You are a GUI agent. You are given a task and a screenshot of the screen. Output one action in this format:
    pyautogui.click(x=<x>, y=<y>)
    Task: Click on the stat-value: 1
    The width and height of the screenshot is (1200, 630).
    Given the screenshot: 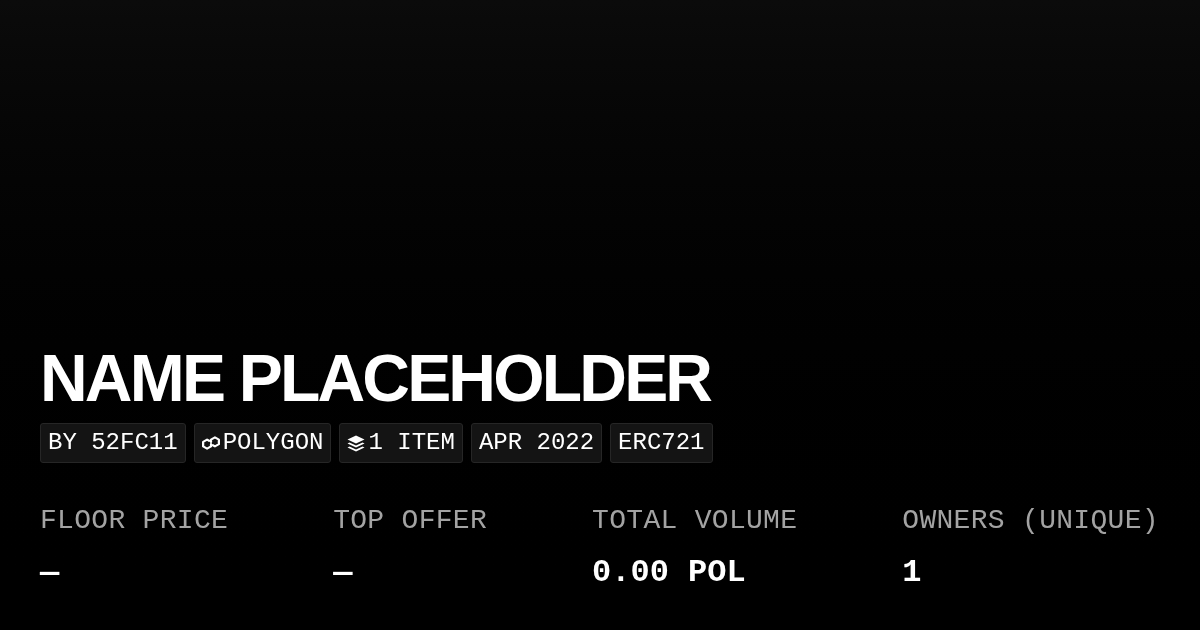 What is the action you would take?
    pyautogui.click(x=912, y=573)
    